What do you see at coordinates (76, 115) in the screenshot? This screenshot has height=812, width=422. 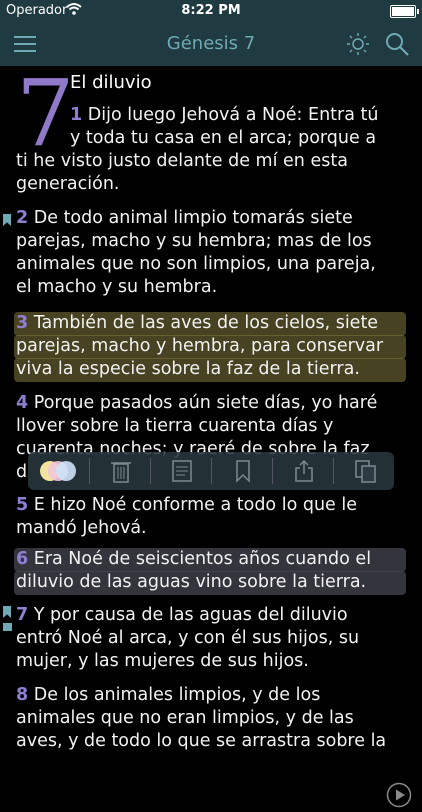 I see `verse-number: 1` at bounding box center [76, 115].